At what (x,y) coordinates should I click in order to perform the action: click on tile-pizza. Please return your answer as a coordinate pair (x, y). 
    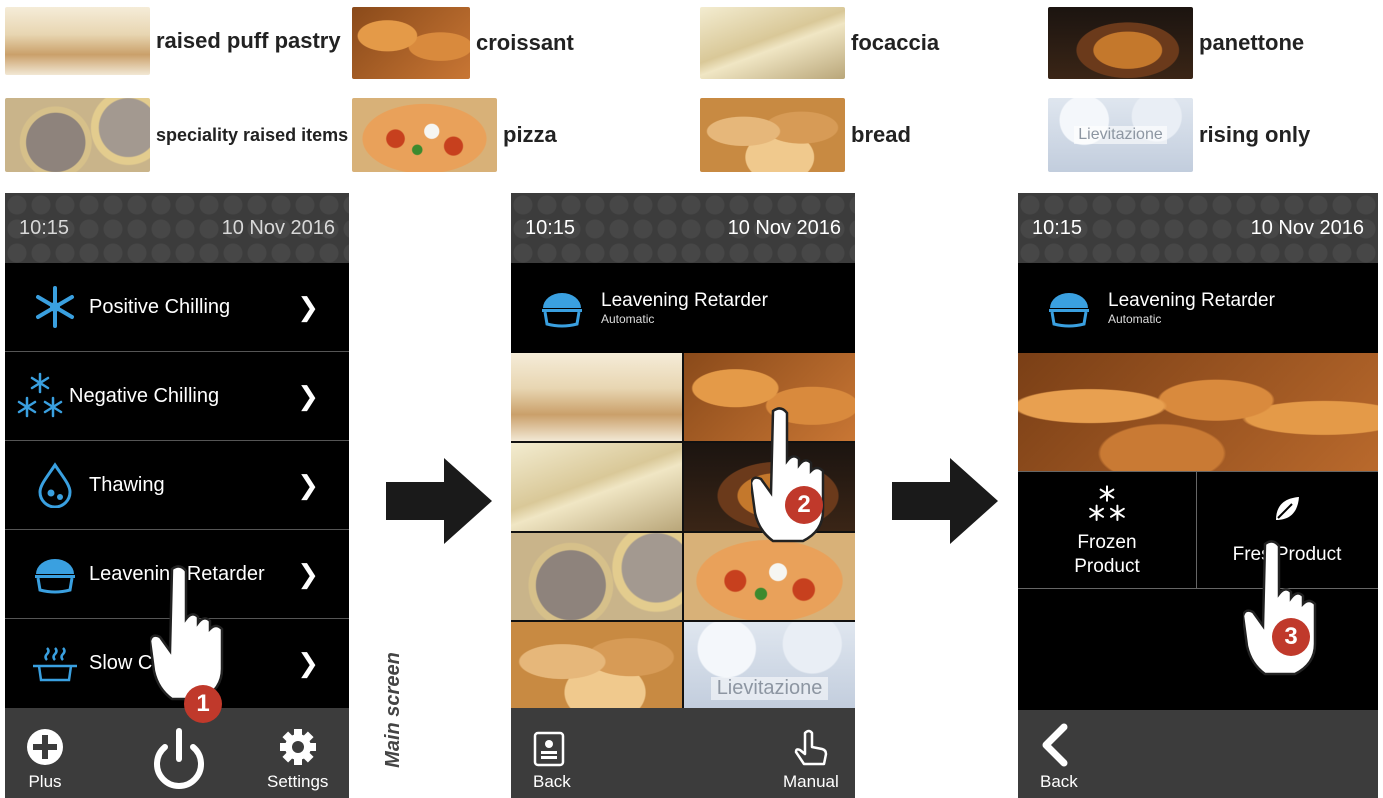
    Looking at the image, I should click on (769, 576).